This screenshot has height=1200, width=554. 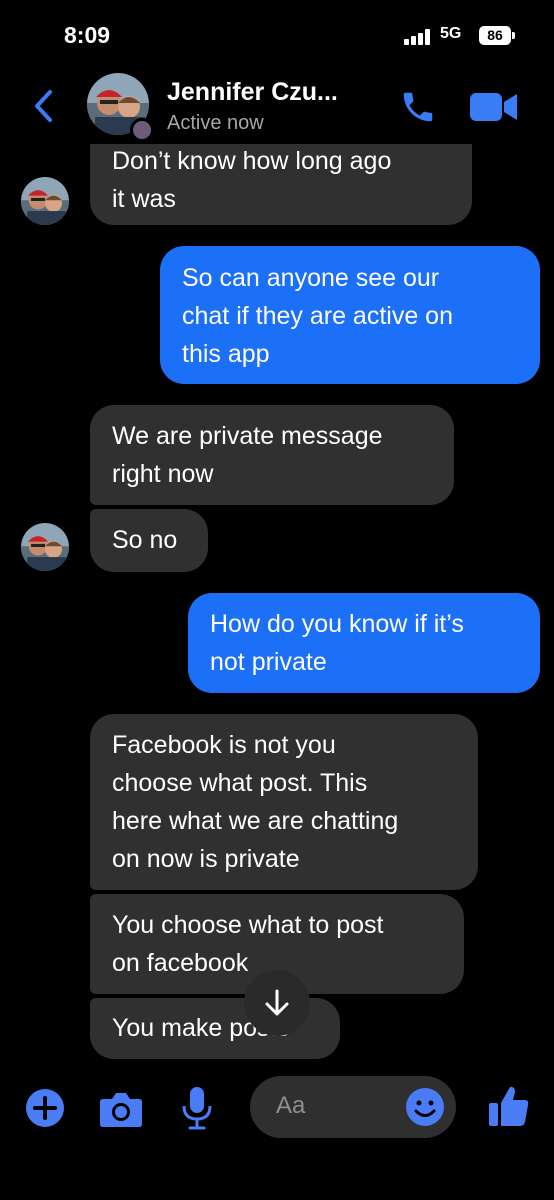 I want to click on message-composer: Aa, so click(x=277, y=1110).